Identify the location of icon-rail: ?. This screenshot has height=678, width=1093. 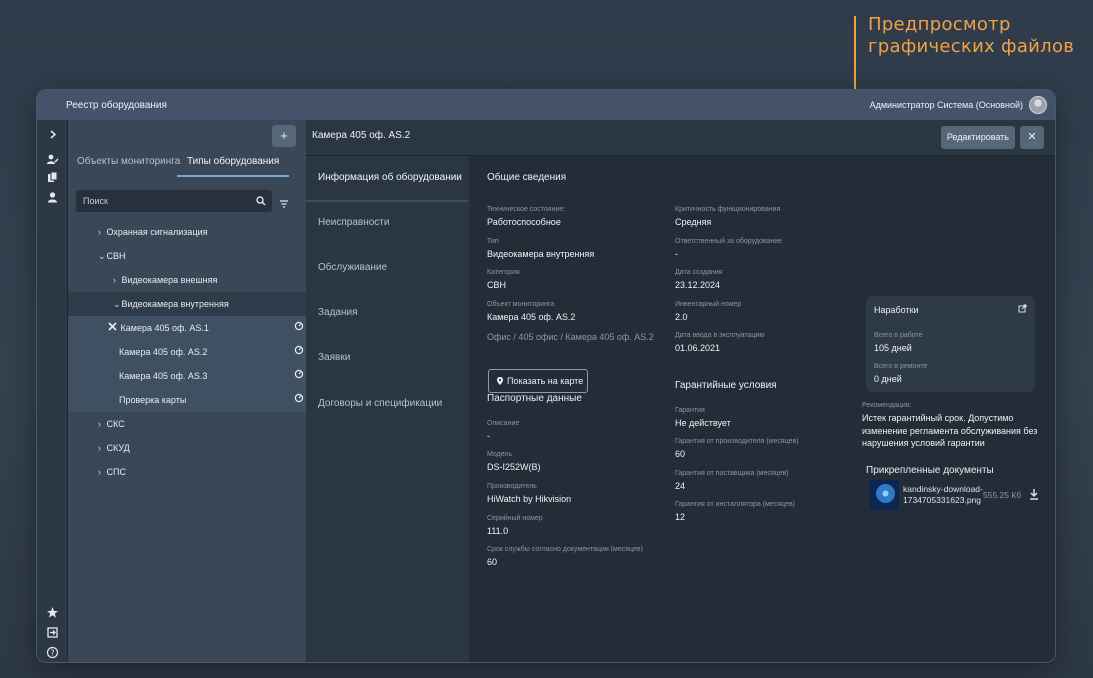
(52, 391).